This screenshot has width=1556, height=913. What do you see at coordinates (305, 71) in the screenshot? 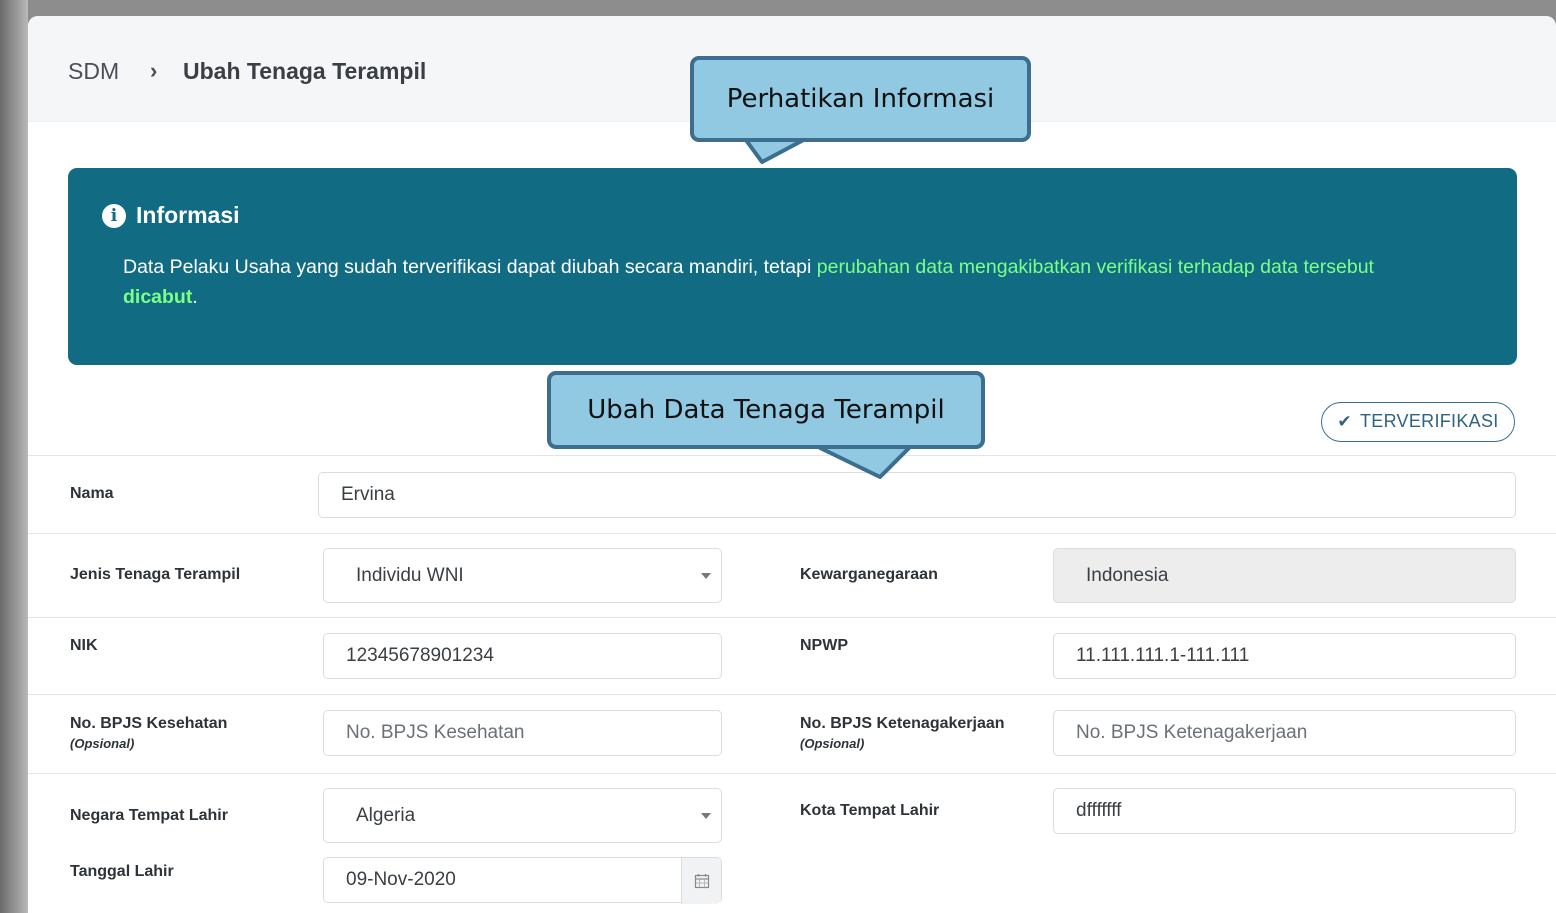
I see `breadcrumb-current: Ubah Tenaga Terampil` at bounding box center [305, 71].